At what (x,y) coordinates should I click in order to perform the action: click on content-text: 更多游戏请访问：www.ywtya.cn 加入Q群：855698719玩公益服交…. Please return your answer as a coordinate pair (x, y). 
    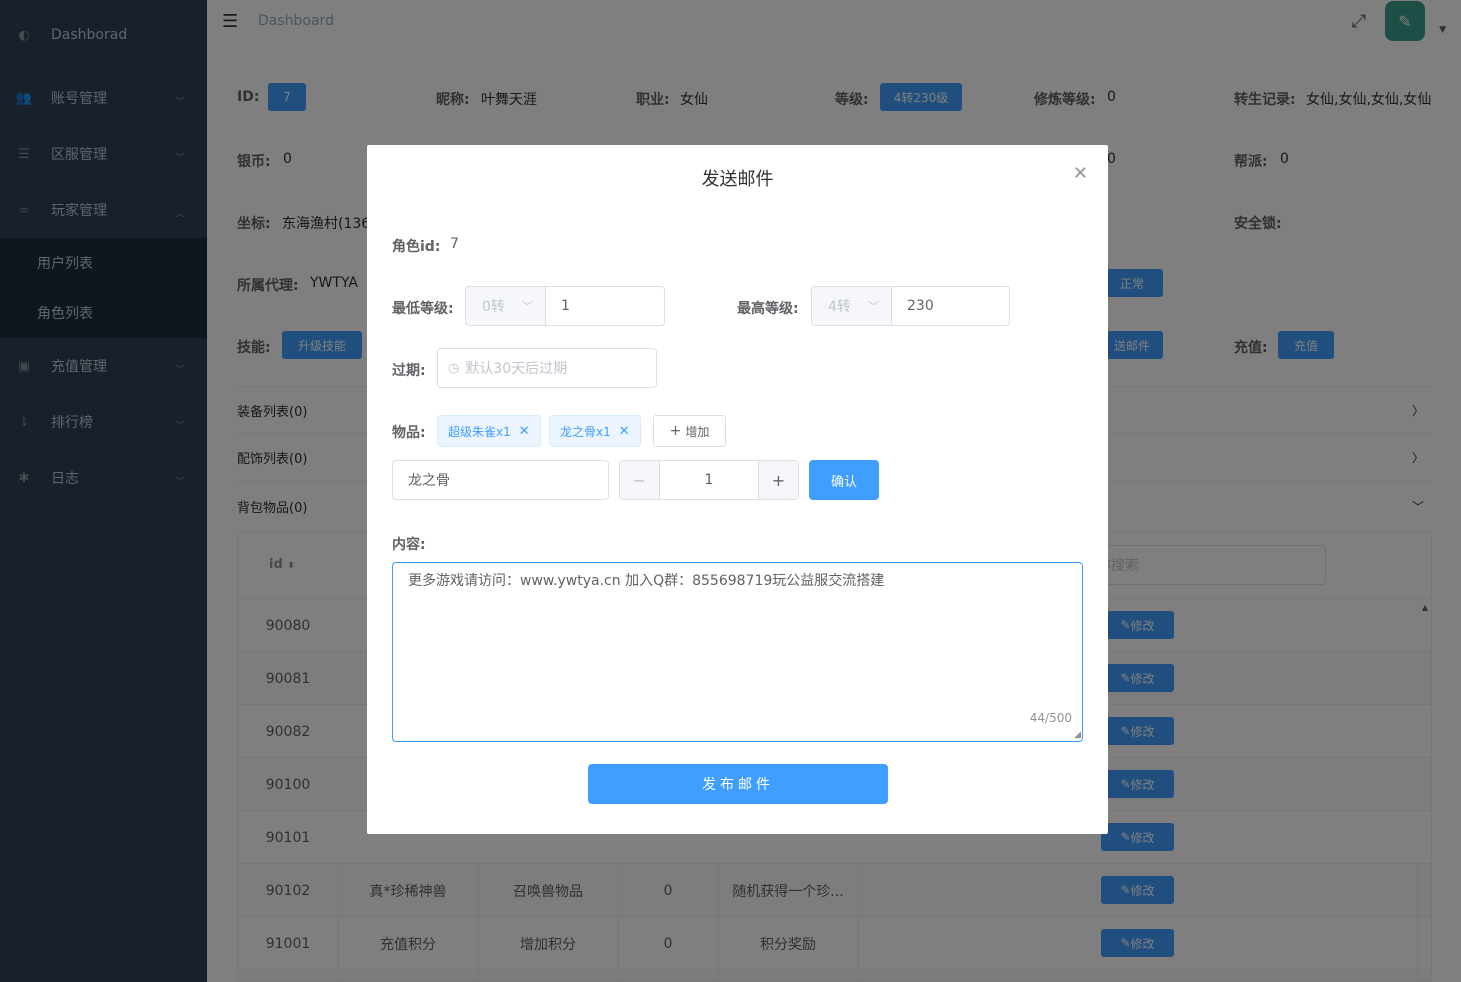
    Looking at the image, I should click on (646, 581).